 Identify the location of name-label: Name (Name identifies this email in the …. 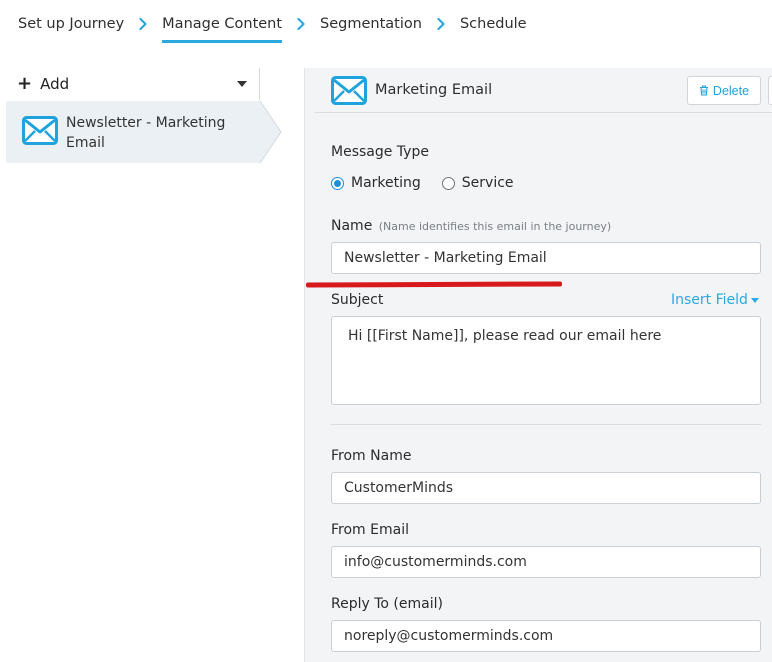
(471, 226).